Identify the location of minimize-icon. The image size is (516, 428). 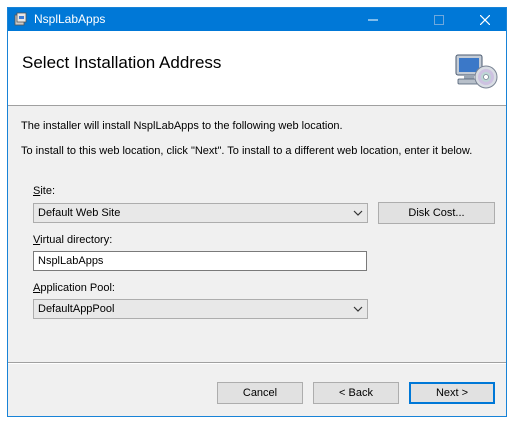
(373, 19).